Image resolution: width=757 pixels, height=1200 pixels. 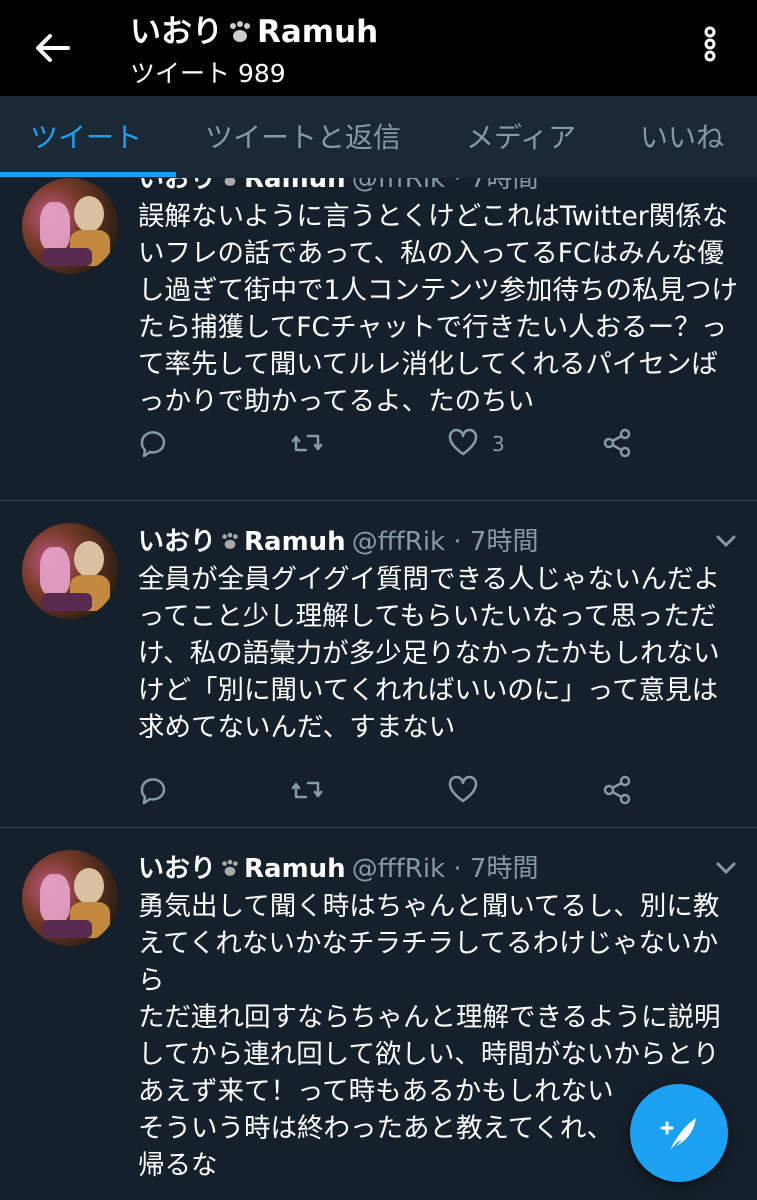 I want to click on tweet-count: ツイート 989, so click(x=208, y=73).